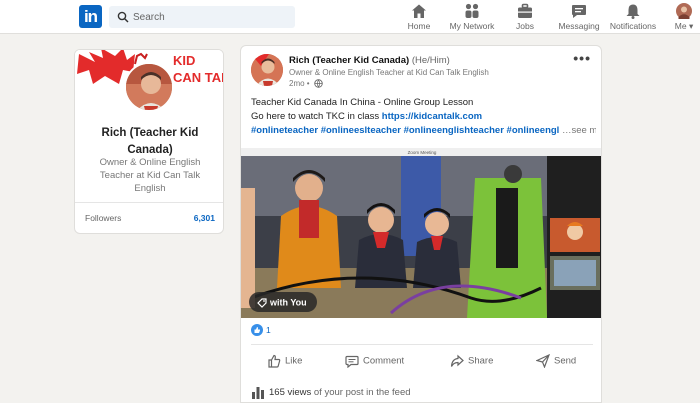  I want to click on linkedin-logo: in, so click(90, 16).